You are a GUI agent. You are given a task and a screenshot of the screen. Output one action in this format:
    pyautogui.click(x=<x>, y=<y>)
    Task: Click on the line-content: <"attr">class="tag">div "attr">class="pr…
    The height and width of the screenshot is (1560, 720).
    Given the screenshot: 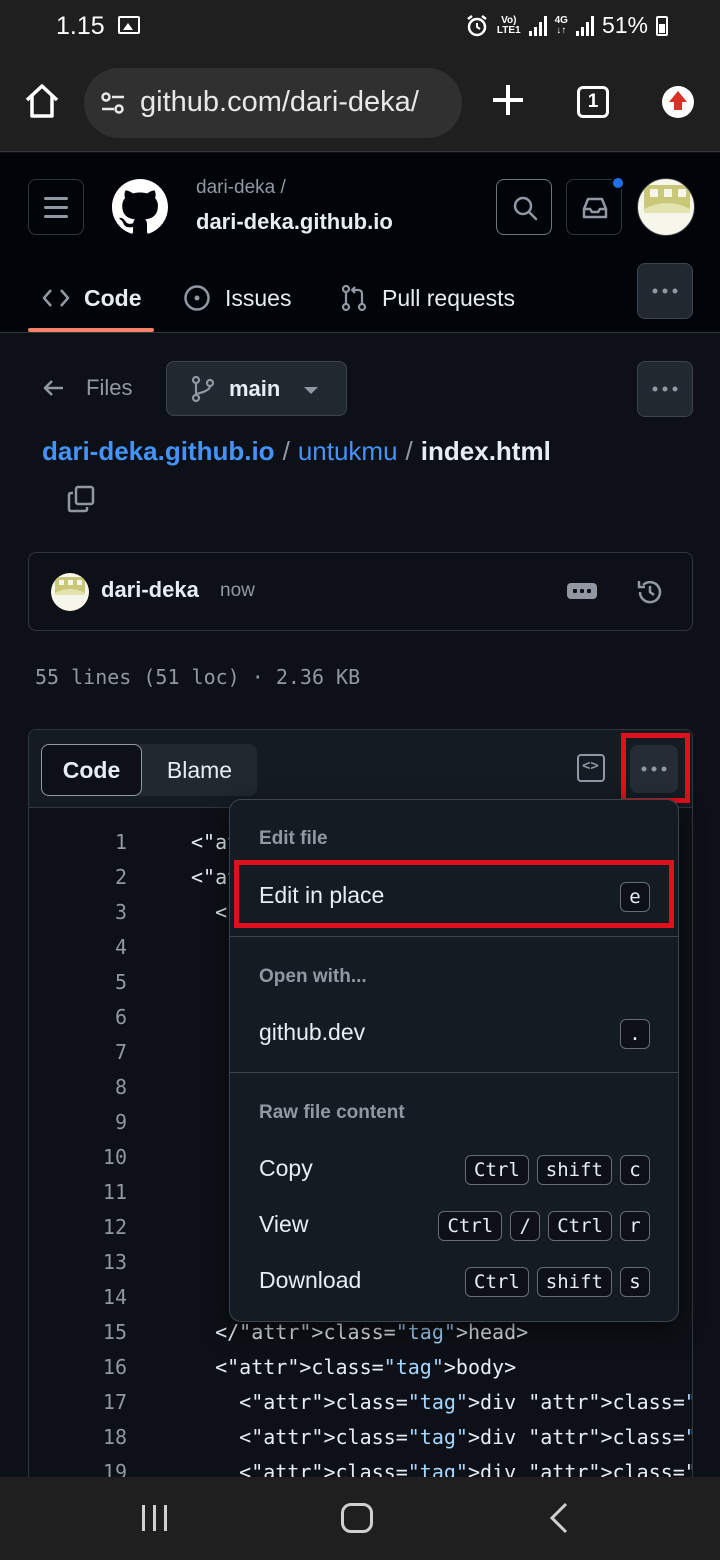 What is the action you would take?
    pyautogui.click(x=441, y=1402)
    